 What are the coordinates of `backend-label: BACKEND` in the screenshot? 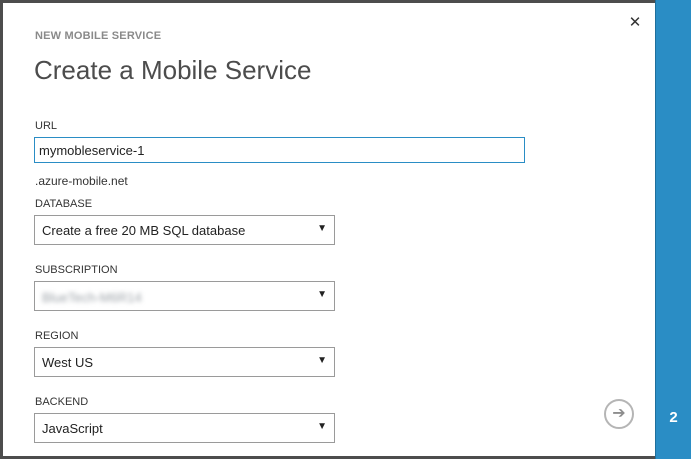 It's located at (62, 402).